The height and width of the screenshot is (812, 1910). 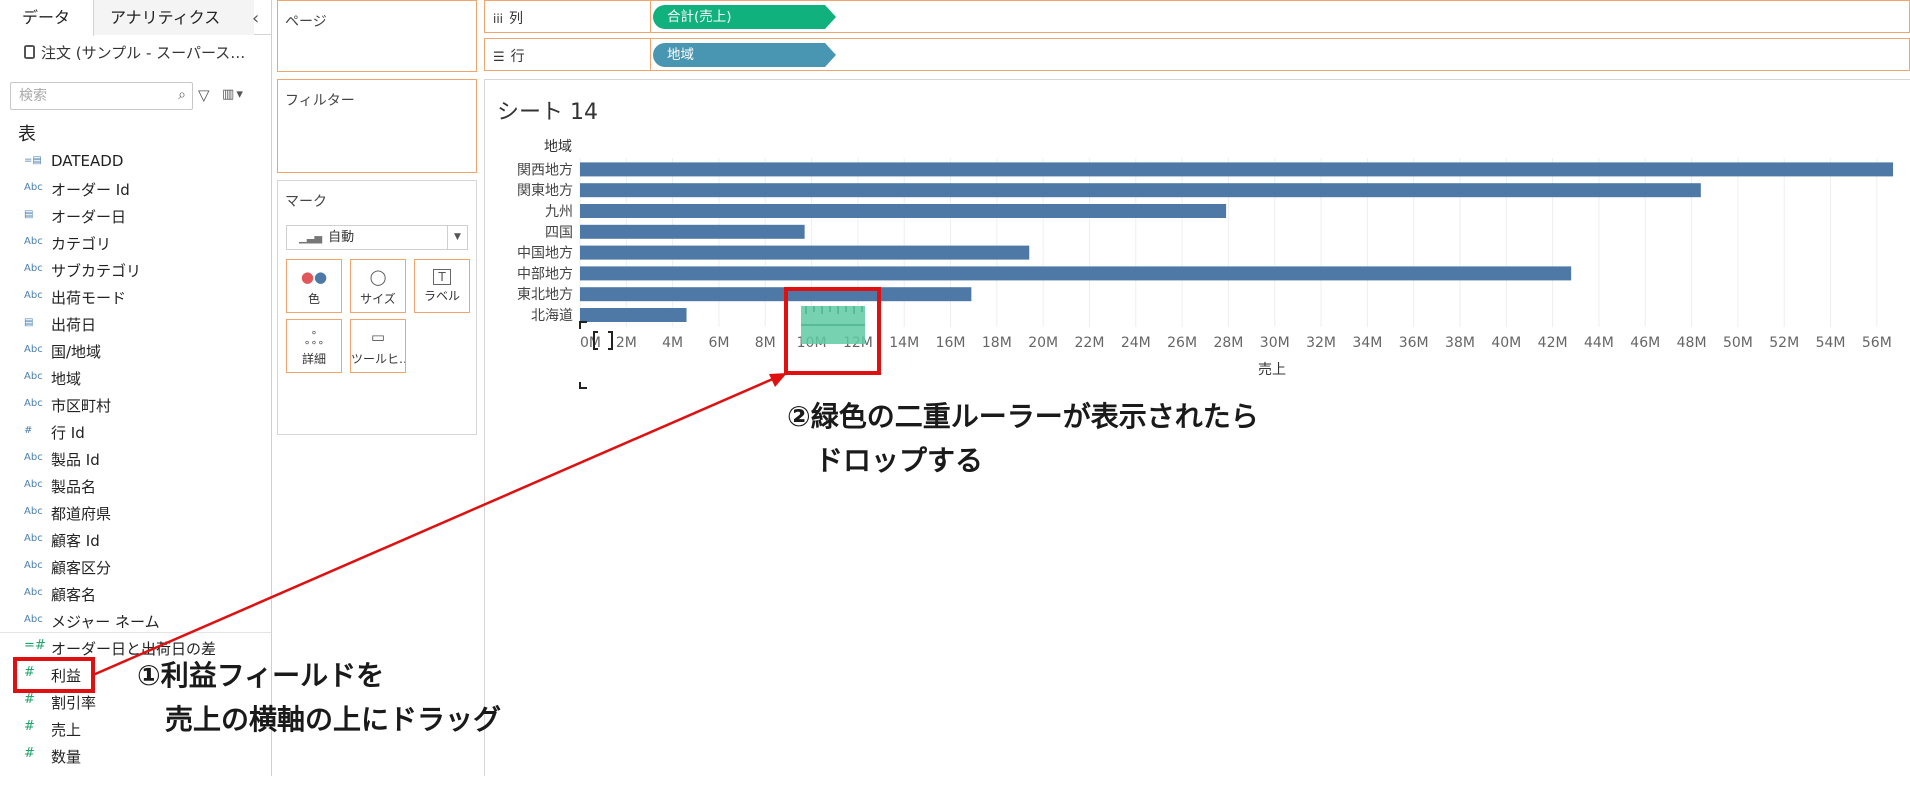 I want to click on field-item: # 数量, so click(x=135, y=755).